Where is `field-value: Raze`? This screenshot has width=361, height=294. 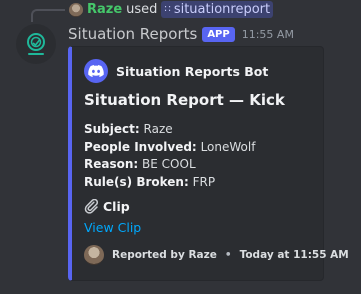
field-value: Raze is located at coordinates (158, 129).